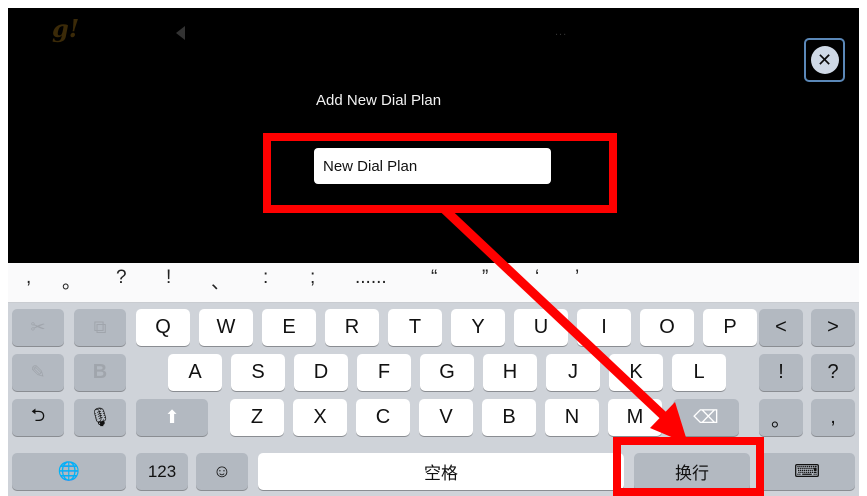 The height and width of the screenshot is (496, 867). Describe the element at coordinates (69, 471) in the screenshot. I see `globe-icon: 🌐` at that location.